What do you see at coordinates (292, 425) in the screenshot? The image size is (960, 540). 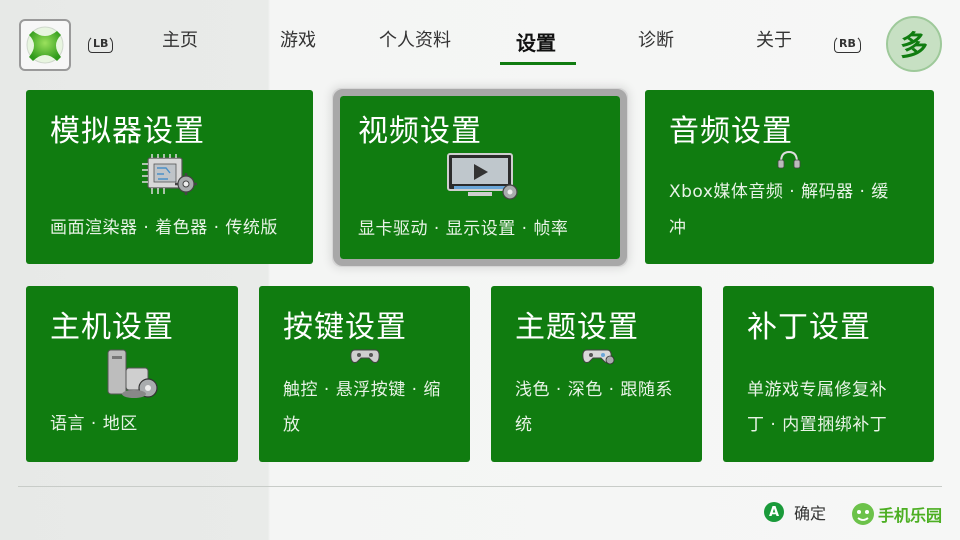 I see `tile-description-line-2: 放` at bounding box center [292, 425].